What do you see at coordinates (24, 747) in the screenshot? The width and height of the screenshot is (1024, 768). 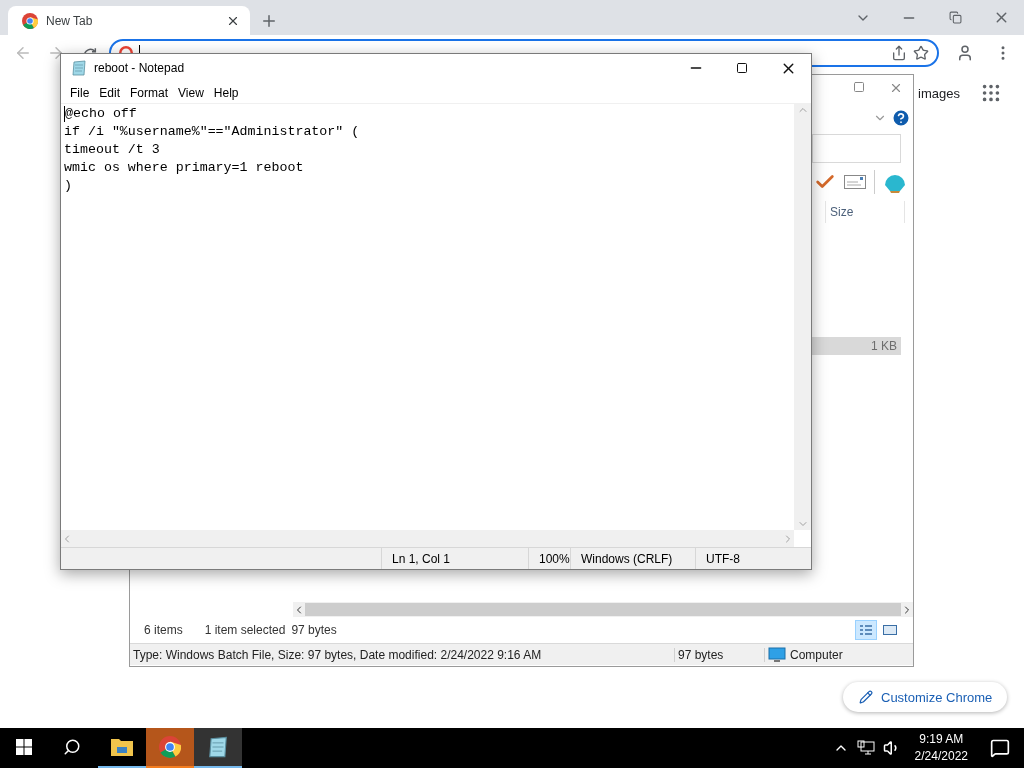 I see `windows-logo-icon` at bounding box center [24, 747].